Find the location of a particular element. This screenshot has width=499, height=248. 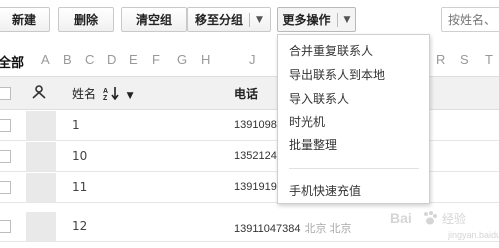

move-to-group-button: 移至分组 ▼ is located at coordinates (229, 19).